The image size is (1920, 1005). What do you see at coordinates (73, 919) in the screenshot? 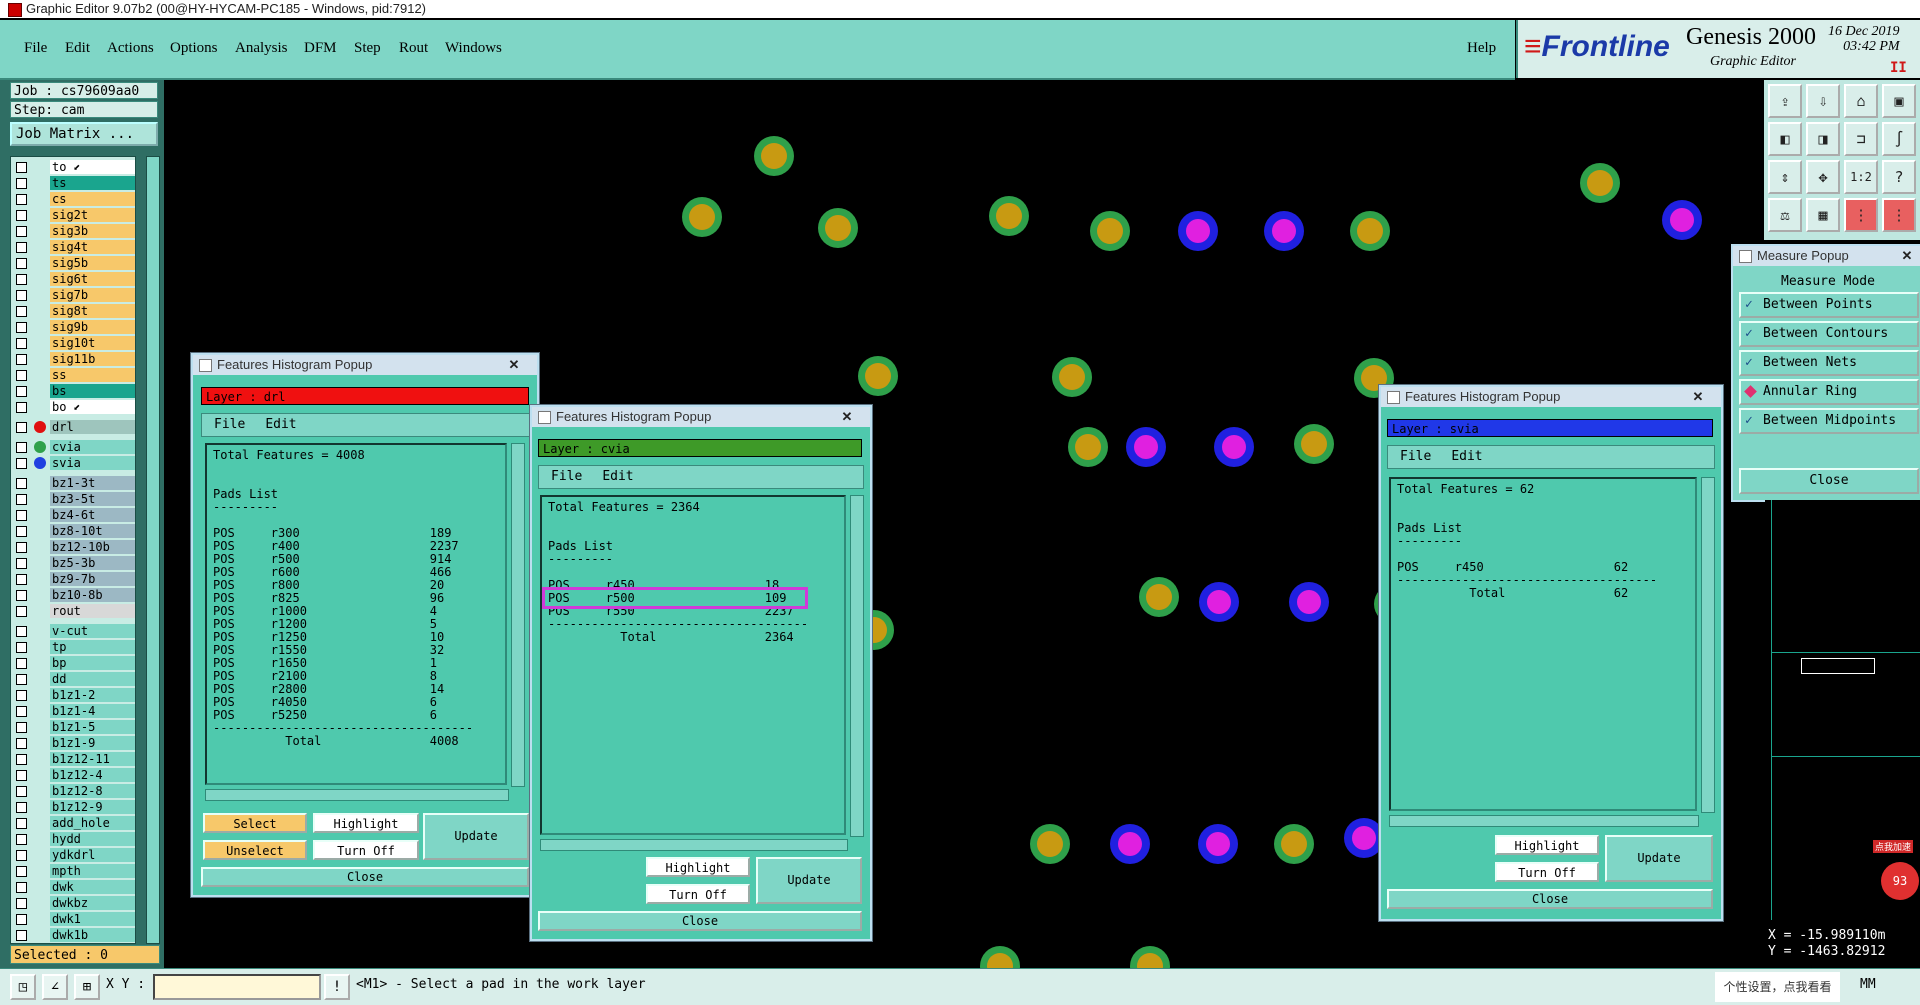
I see `layer-row: dwk1` at bounding box center [73, 919].